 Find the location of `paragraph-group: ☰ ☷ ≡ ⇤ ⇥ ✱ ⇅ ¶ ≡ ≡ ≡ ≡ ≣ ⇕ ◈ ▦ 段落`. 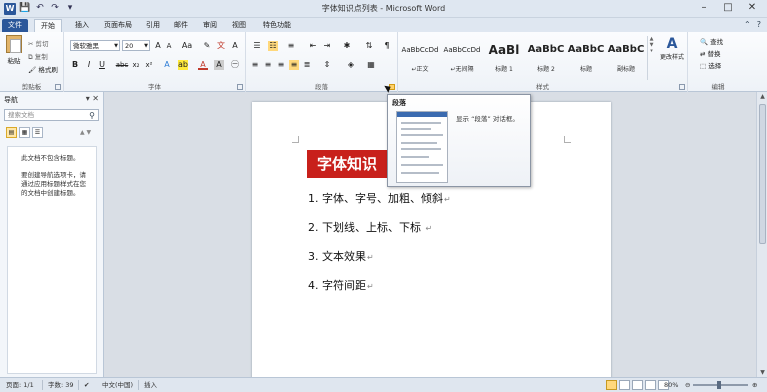

paragraph-group: ☰ ☷ ≡ ⇤ ⇥ ✱ ⇅ ¶ ≡ ≡ ≡ ≡ ≣ ⇕ ◈ ▦ 段落 is located at coordinates (322, 62).